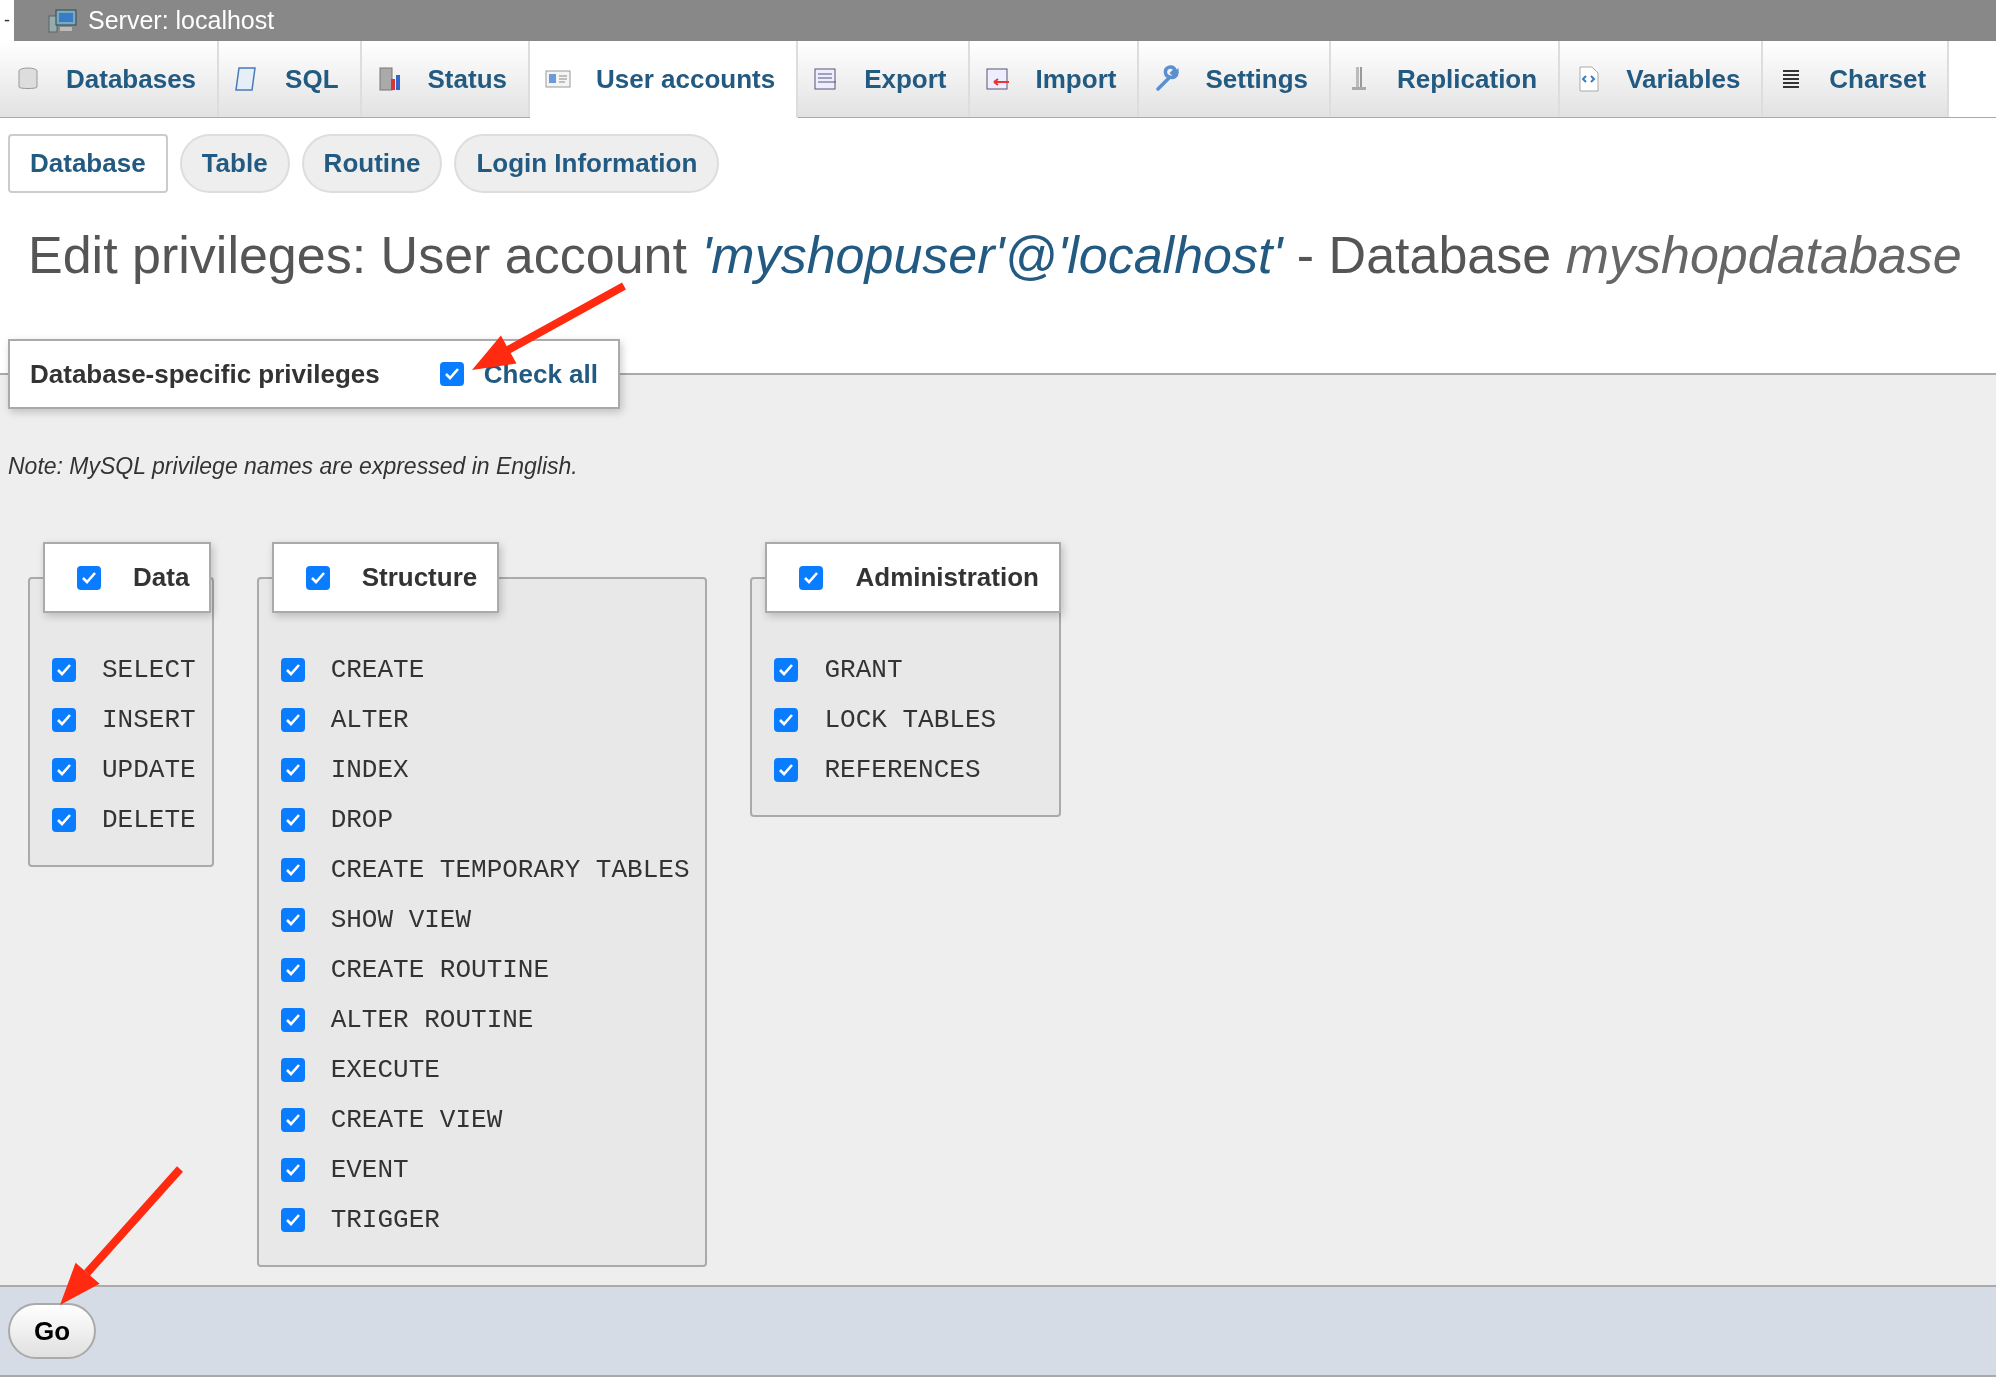 This screenshot has width=1996, height=1382. What do you see at coordinates (290, 79) in the screenshot?
I see `nav-tab: SQL` at bounding box center [290, 79].